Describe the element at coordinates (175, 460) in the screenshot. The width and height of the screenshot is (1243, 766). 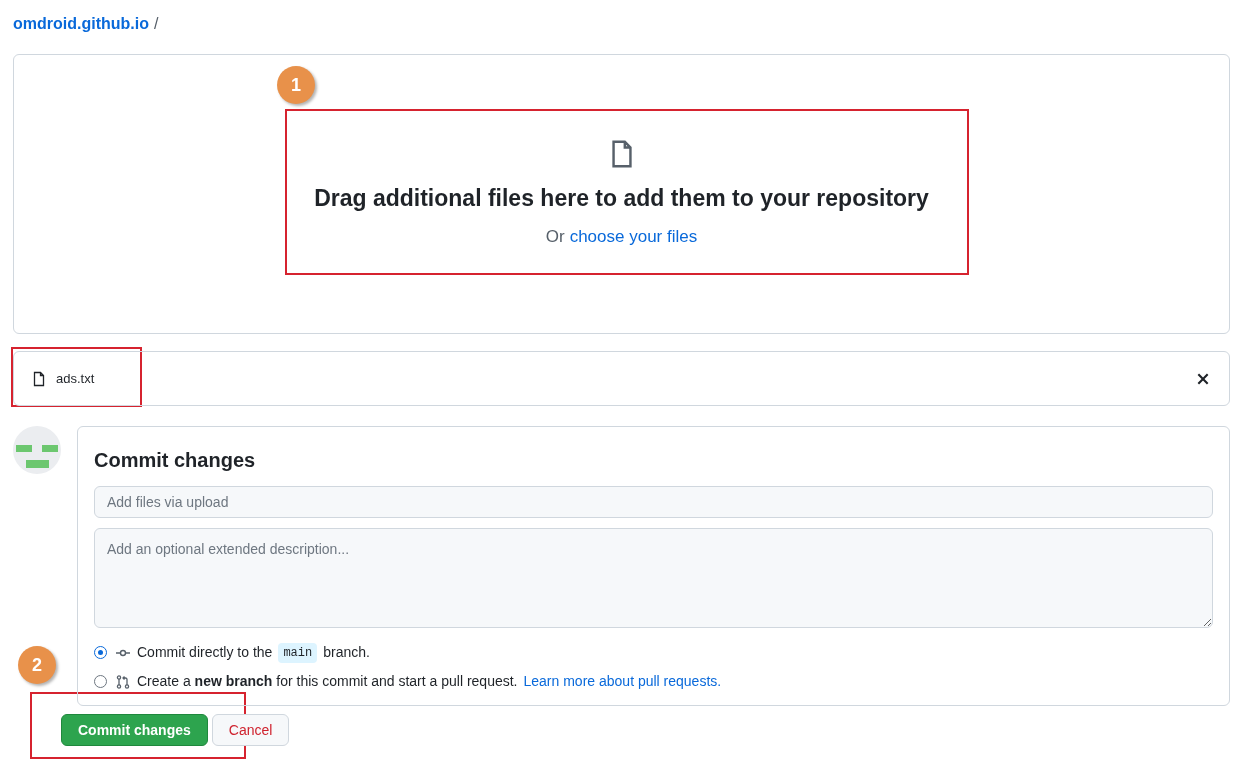
I see `commit-title: Commit changes` at that location.